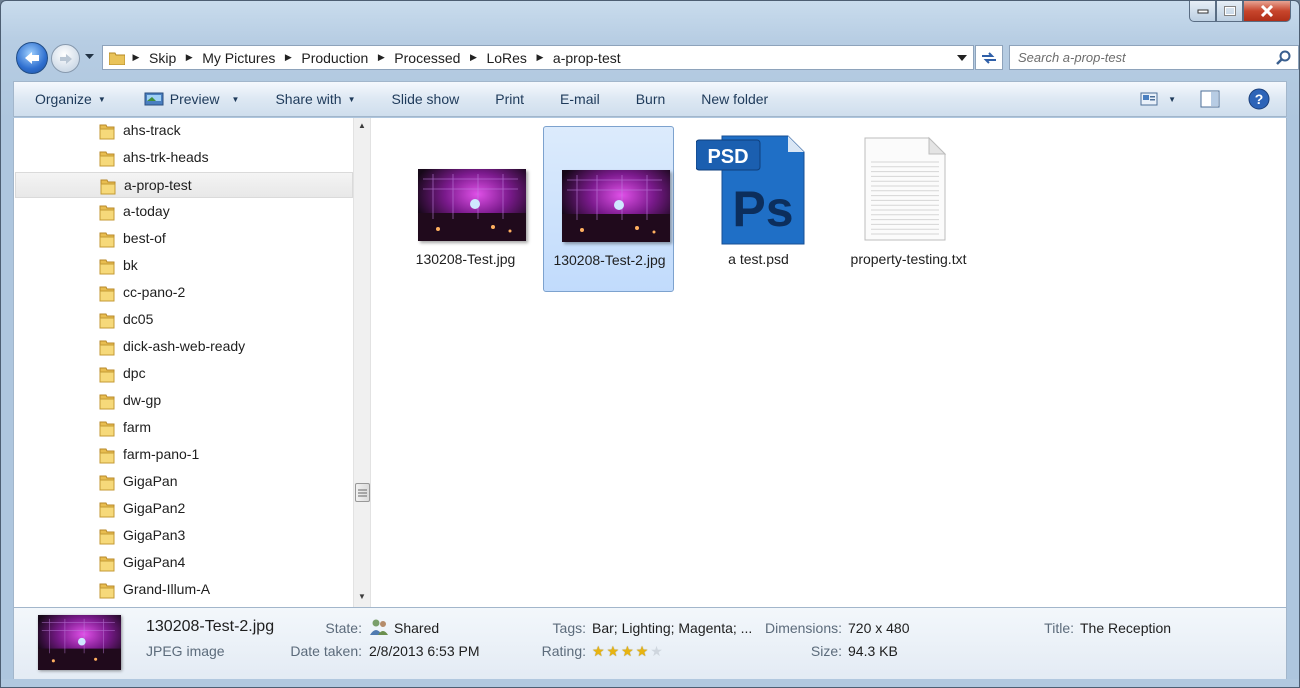 The height and width of the screenshot is (688, 1300). I want to click on refresh-button, so click(989, 57).